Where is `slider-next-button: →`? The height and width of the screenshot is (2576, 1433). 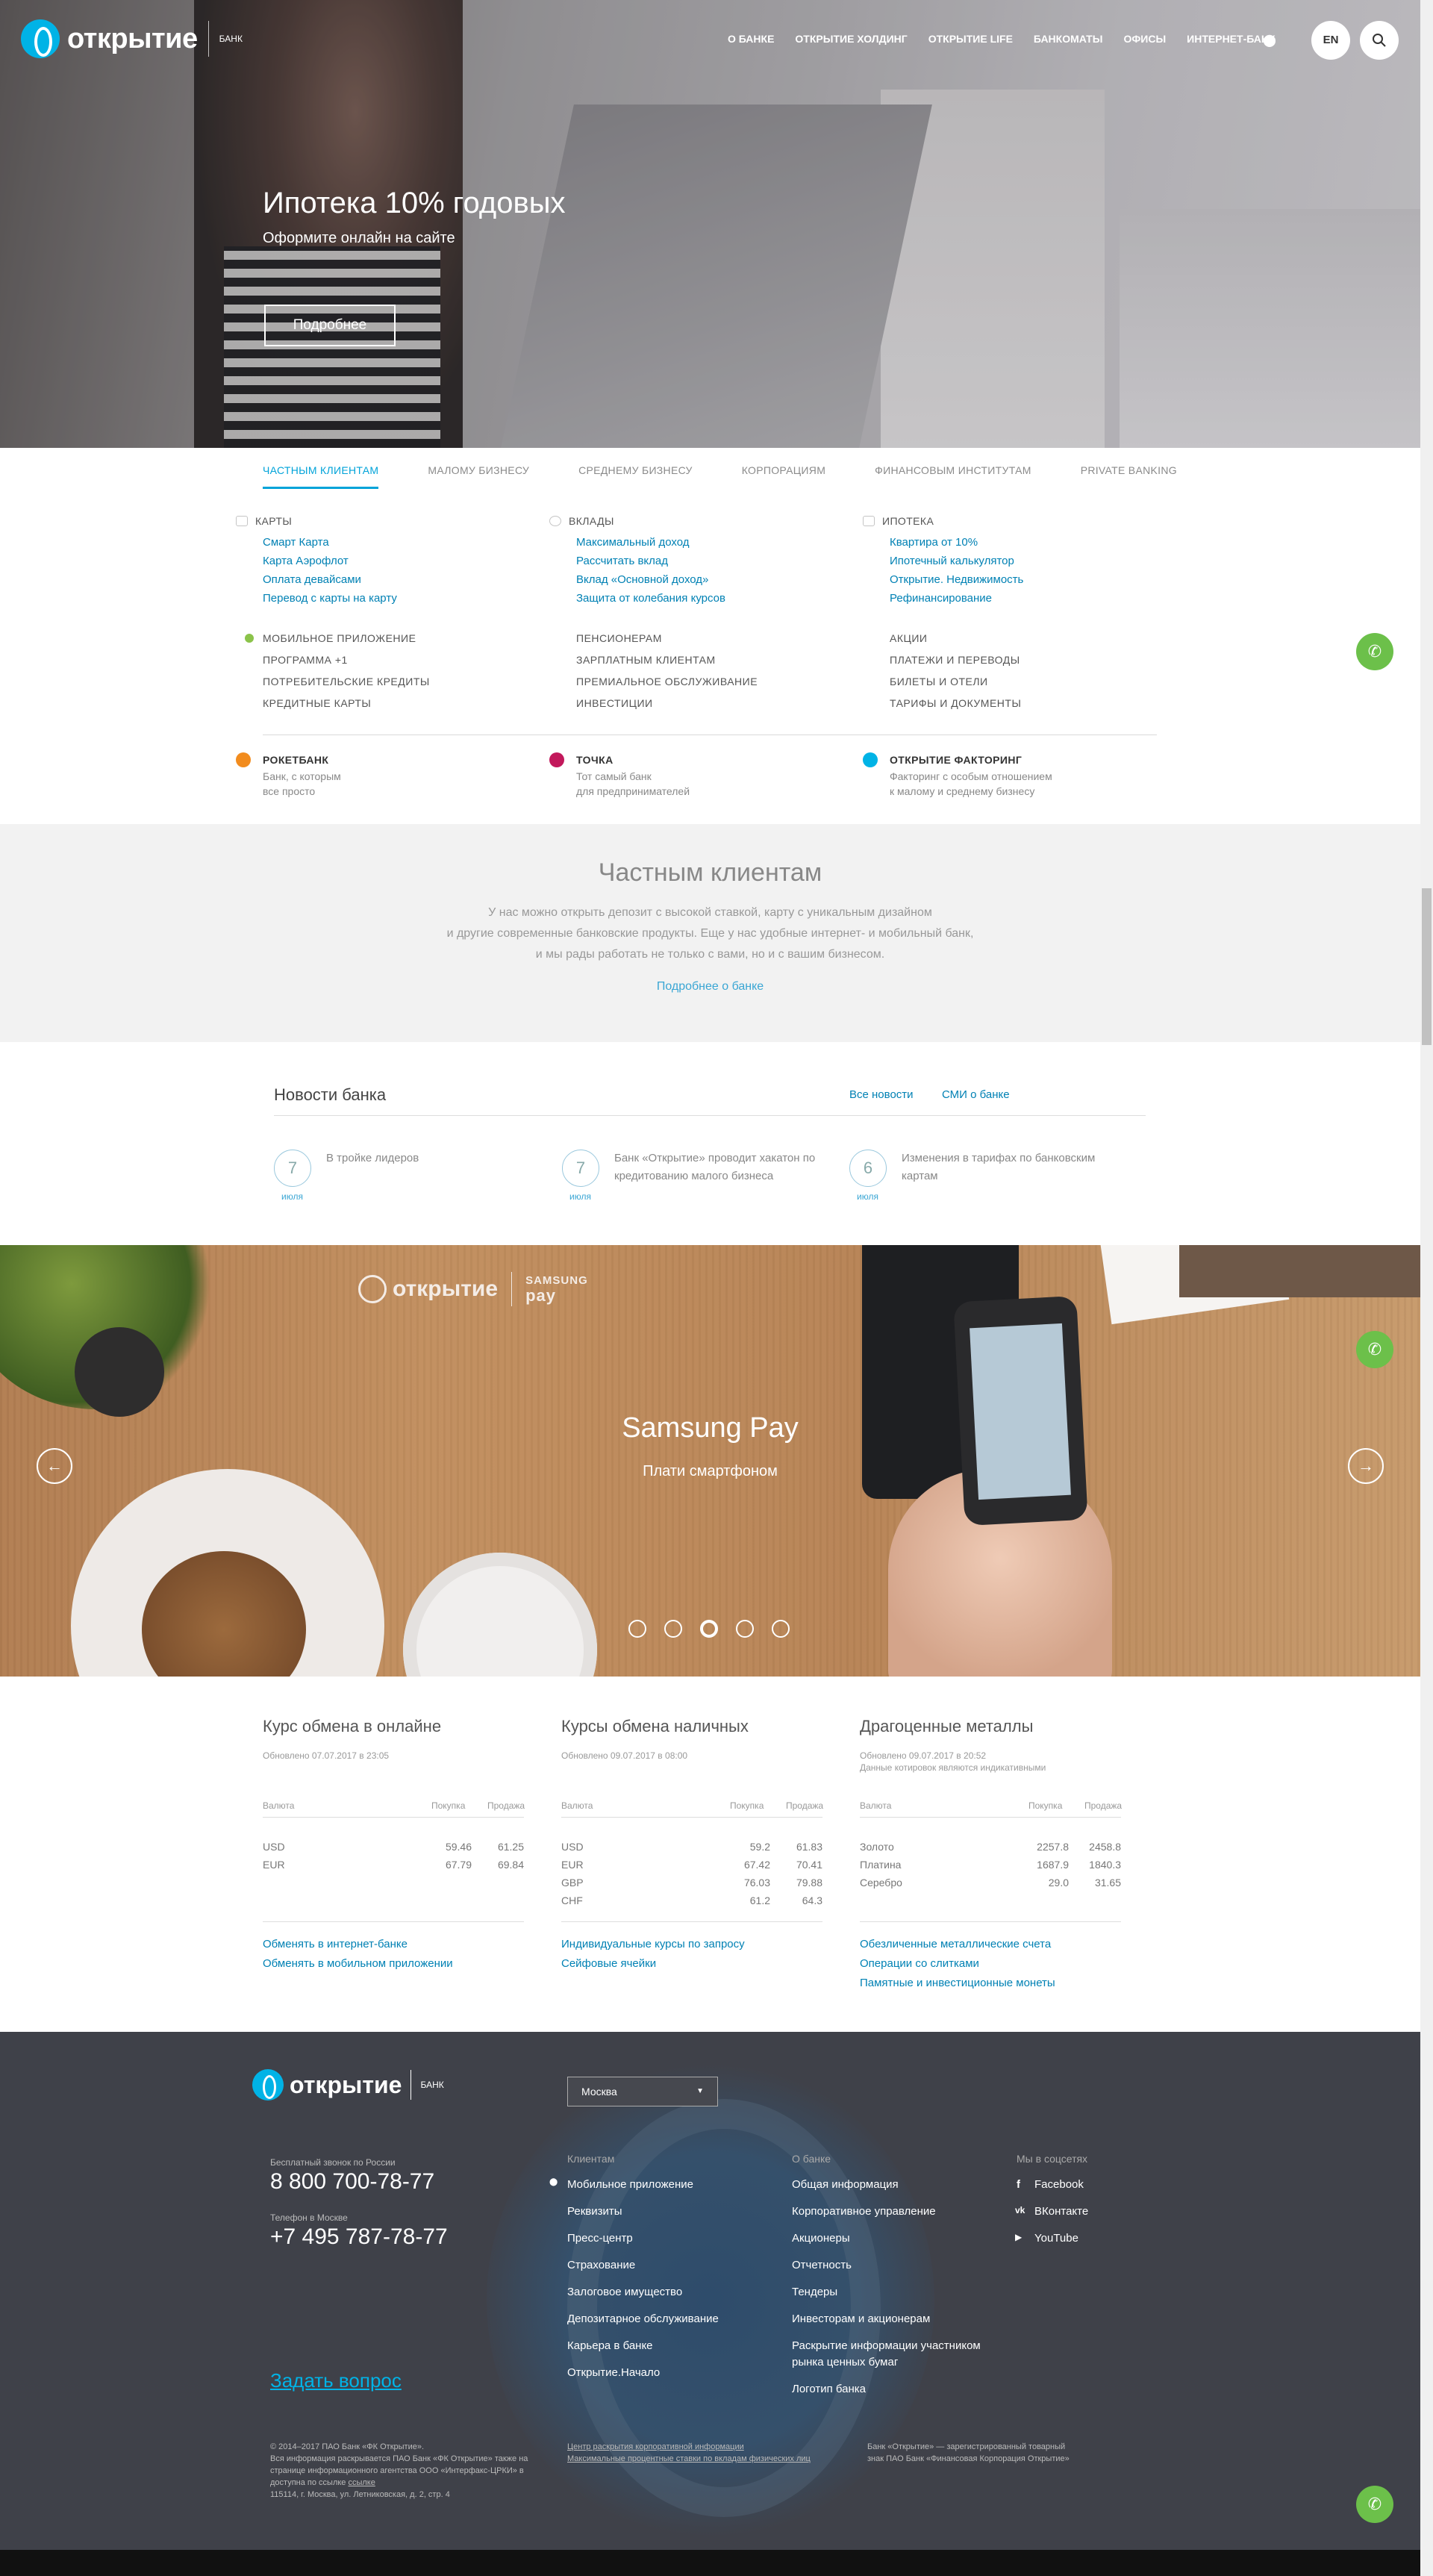
slider-next-button: → is located at coordinates (1366, 1466).